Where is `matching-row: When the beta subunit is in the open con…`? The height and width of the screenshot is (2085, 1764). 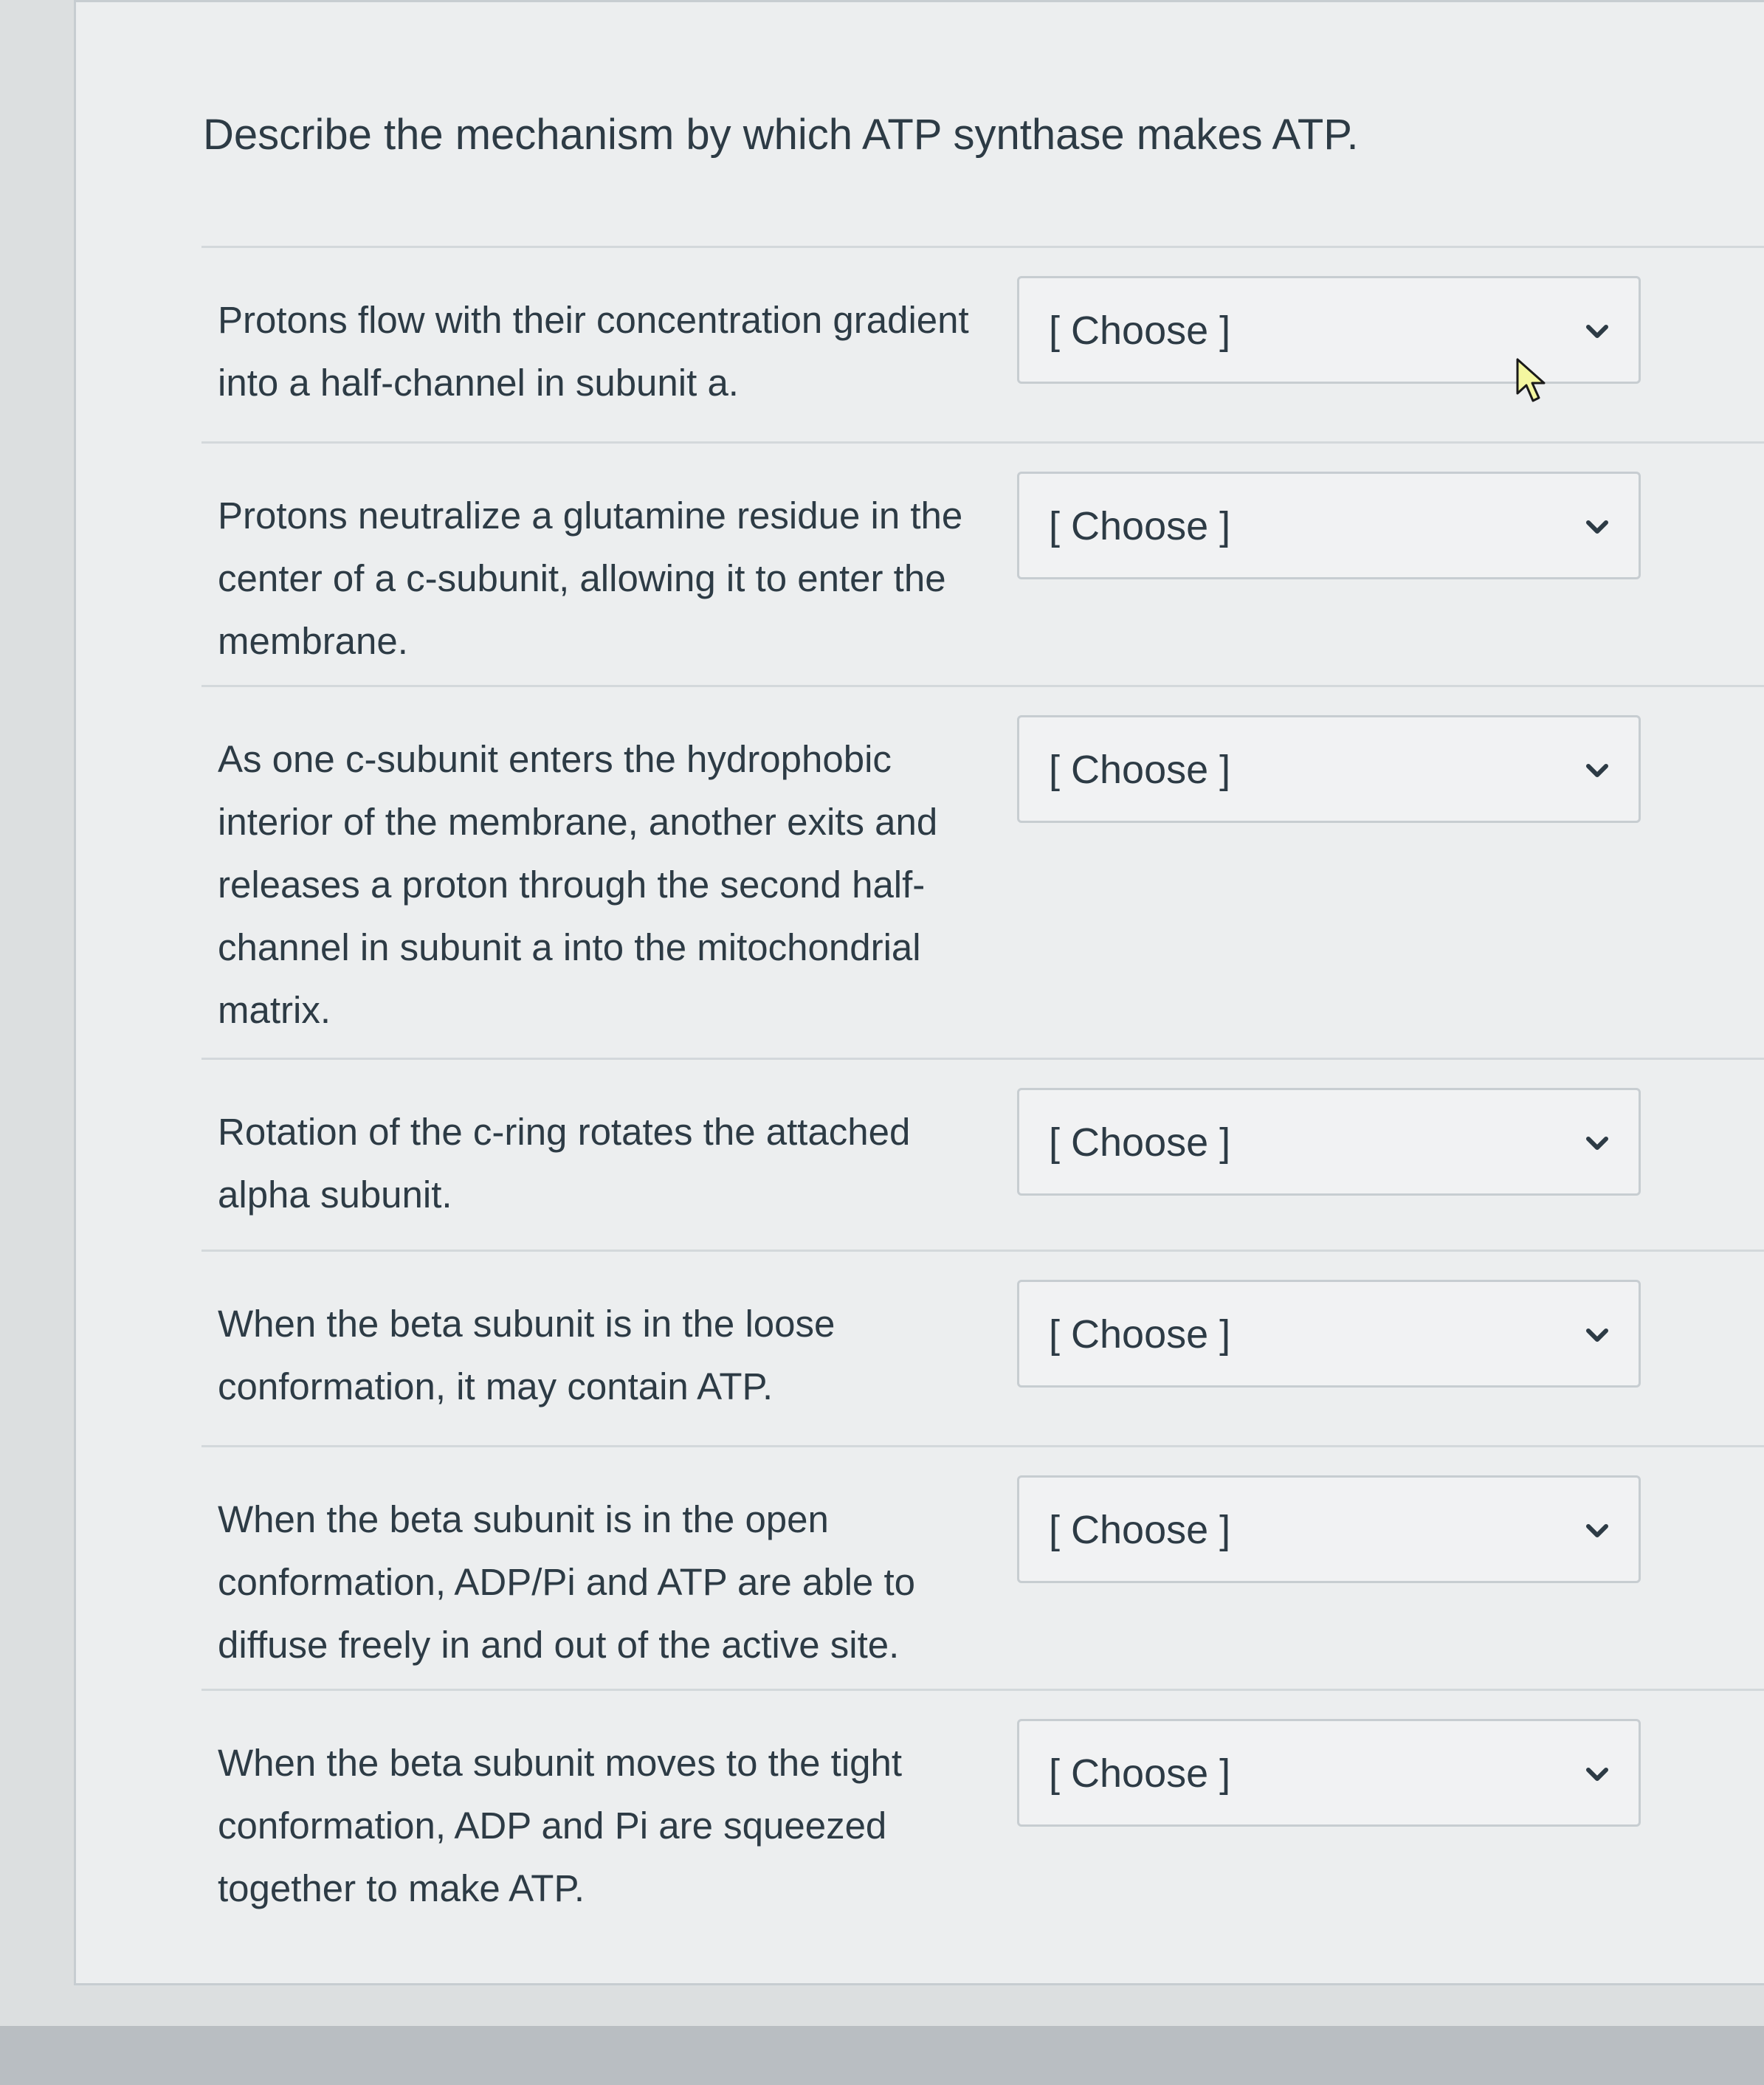
matching-row: When the beta subunit is in the open con… is located at coordinates (982, 1567).